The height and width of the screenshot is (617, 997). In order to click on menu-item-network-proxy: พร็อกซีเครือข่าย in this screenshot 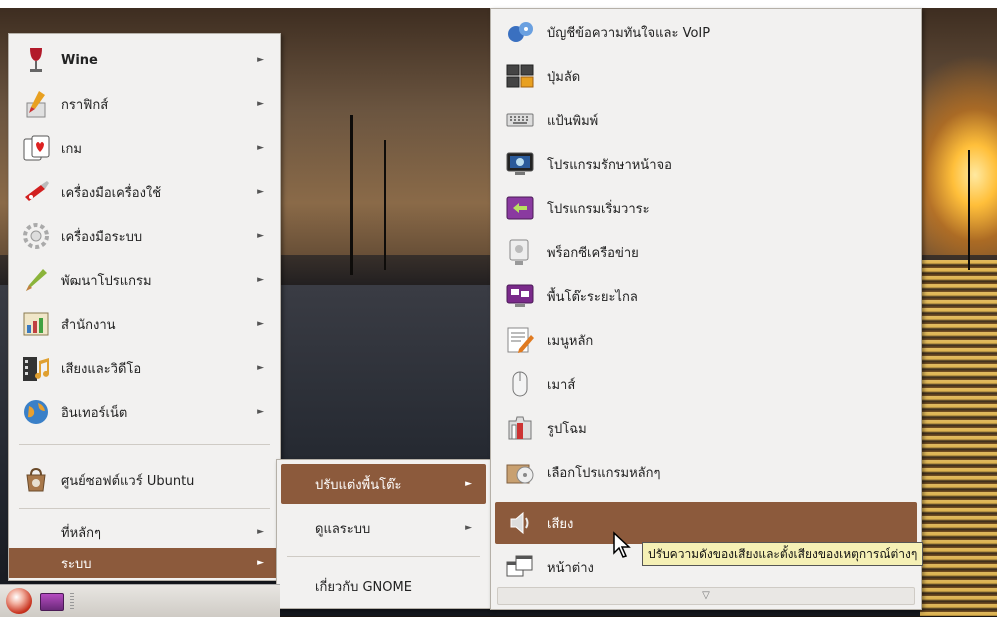, I will do `click(706, 252)`.